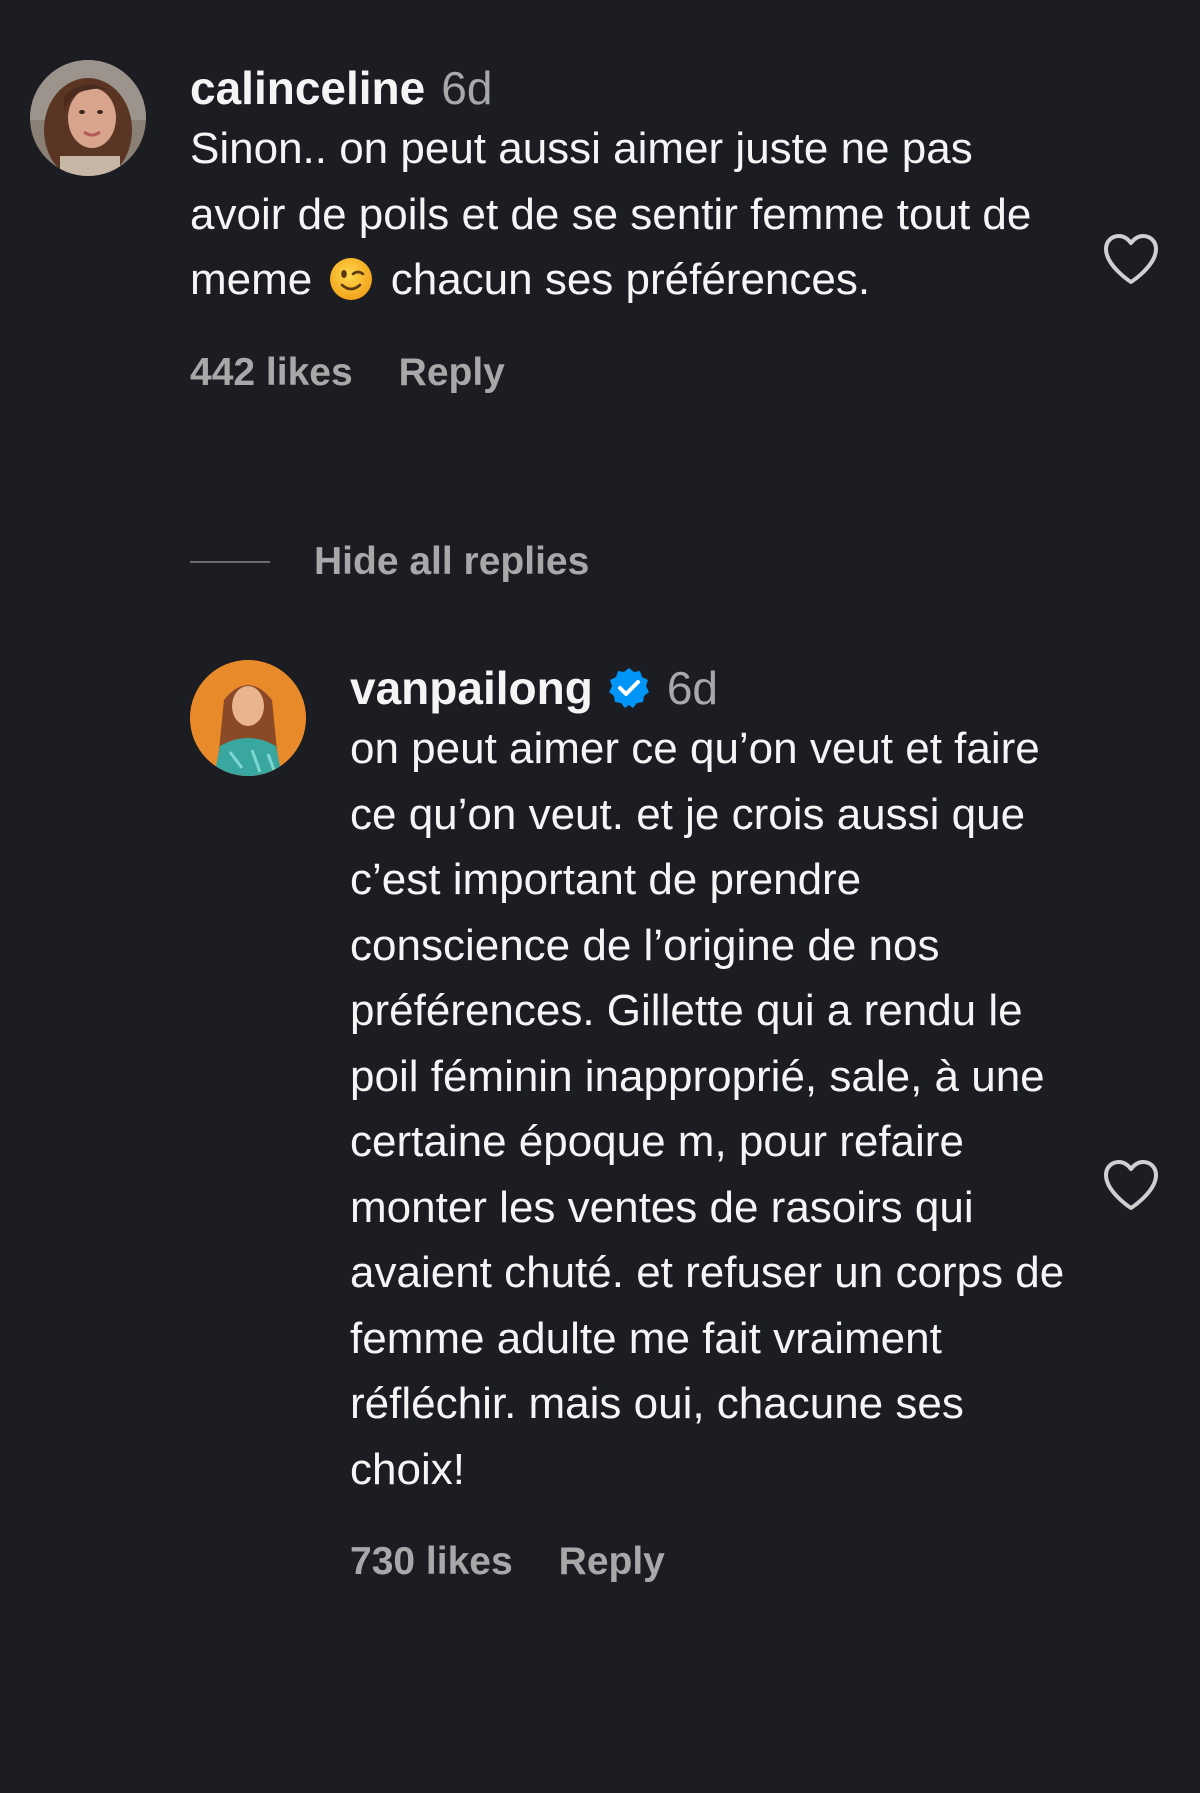  I want to click on hide-replies-label: Hide all replies, so click(451, 562).